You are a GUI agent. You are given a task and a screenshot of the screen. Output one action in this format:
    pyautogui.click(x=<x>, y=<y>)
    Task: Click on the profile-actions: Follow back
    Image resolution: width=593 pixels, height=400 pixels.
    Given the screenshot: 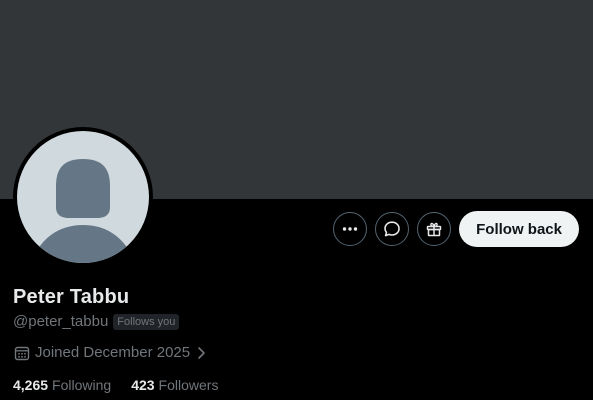 What is the action you would take?
    pyautogui.click(x=456, y=229)
    